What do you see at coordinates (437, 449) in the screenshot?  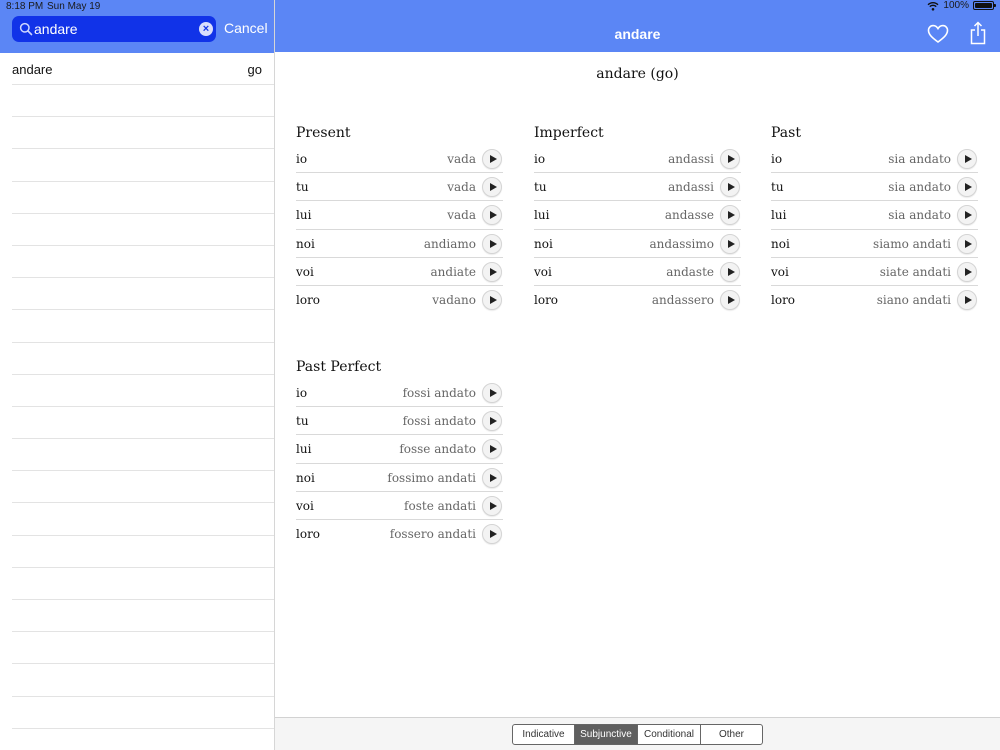 I see `verb-form: fosse andato` at bounding box center [437, 449].